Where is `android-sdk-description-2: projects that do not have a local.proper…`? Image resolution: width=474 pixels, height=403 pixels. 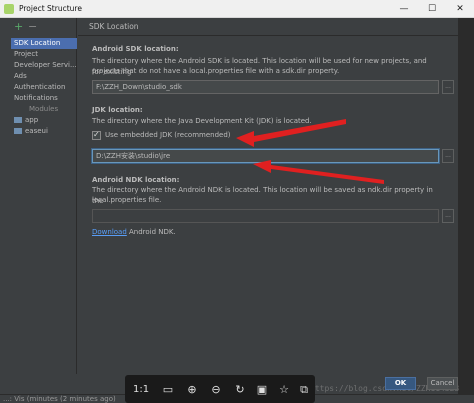
android-sdk-description-2: projects that do not have a local.proper… is located at coordinates (216, 71).